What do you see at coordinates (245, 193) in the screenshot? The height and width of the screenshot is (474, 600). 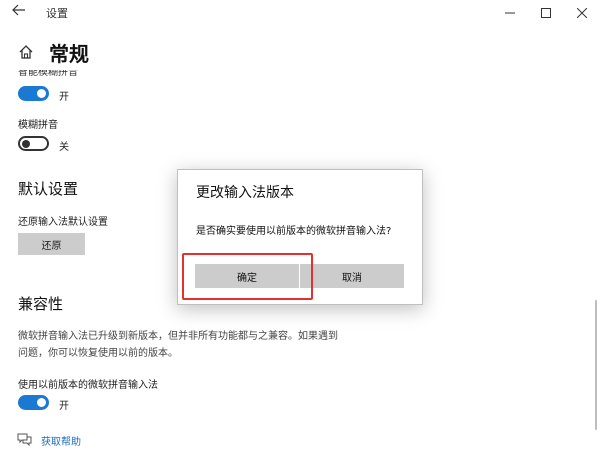 I see `dialog-title: 更改输入法版本` at bounding box center [245, 193].